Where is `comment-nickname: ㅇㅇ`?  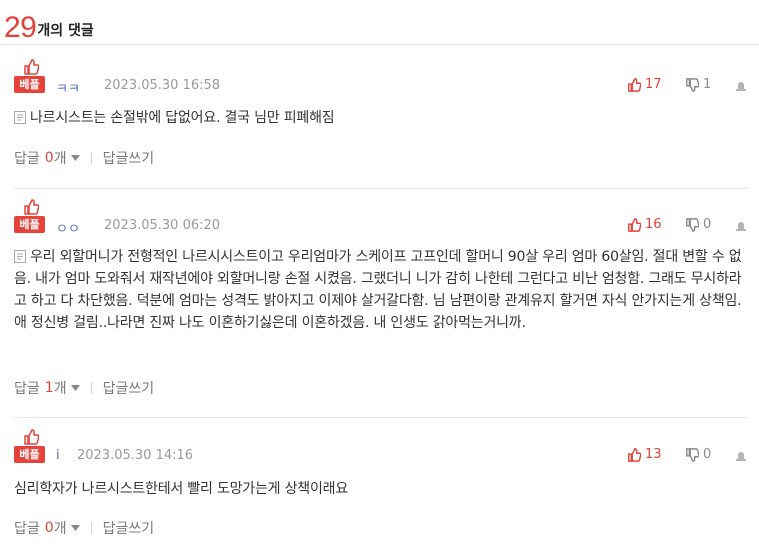
comment-nickname: ㅇㅇ is located at coordinates (68, 227).